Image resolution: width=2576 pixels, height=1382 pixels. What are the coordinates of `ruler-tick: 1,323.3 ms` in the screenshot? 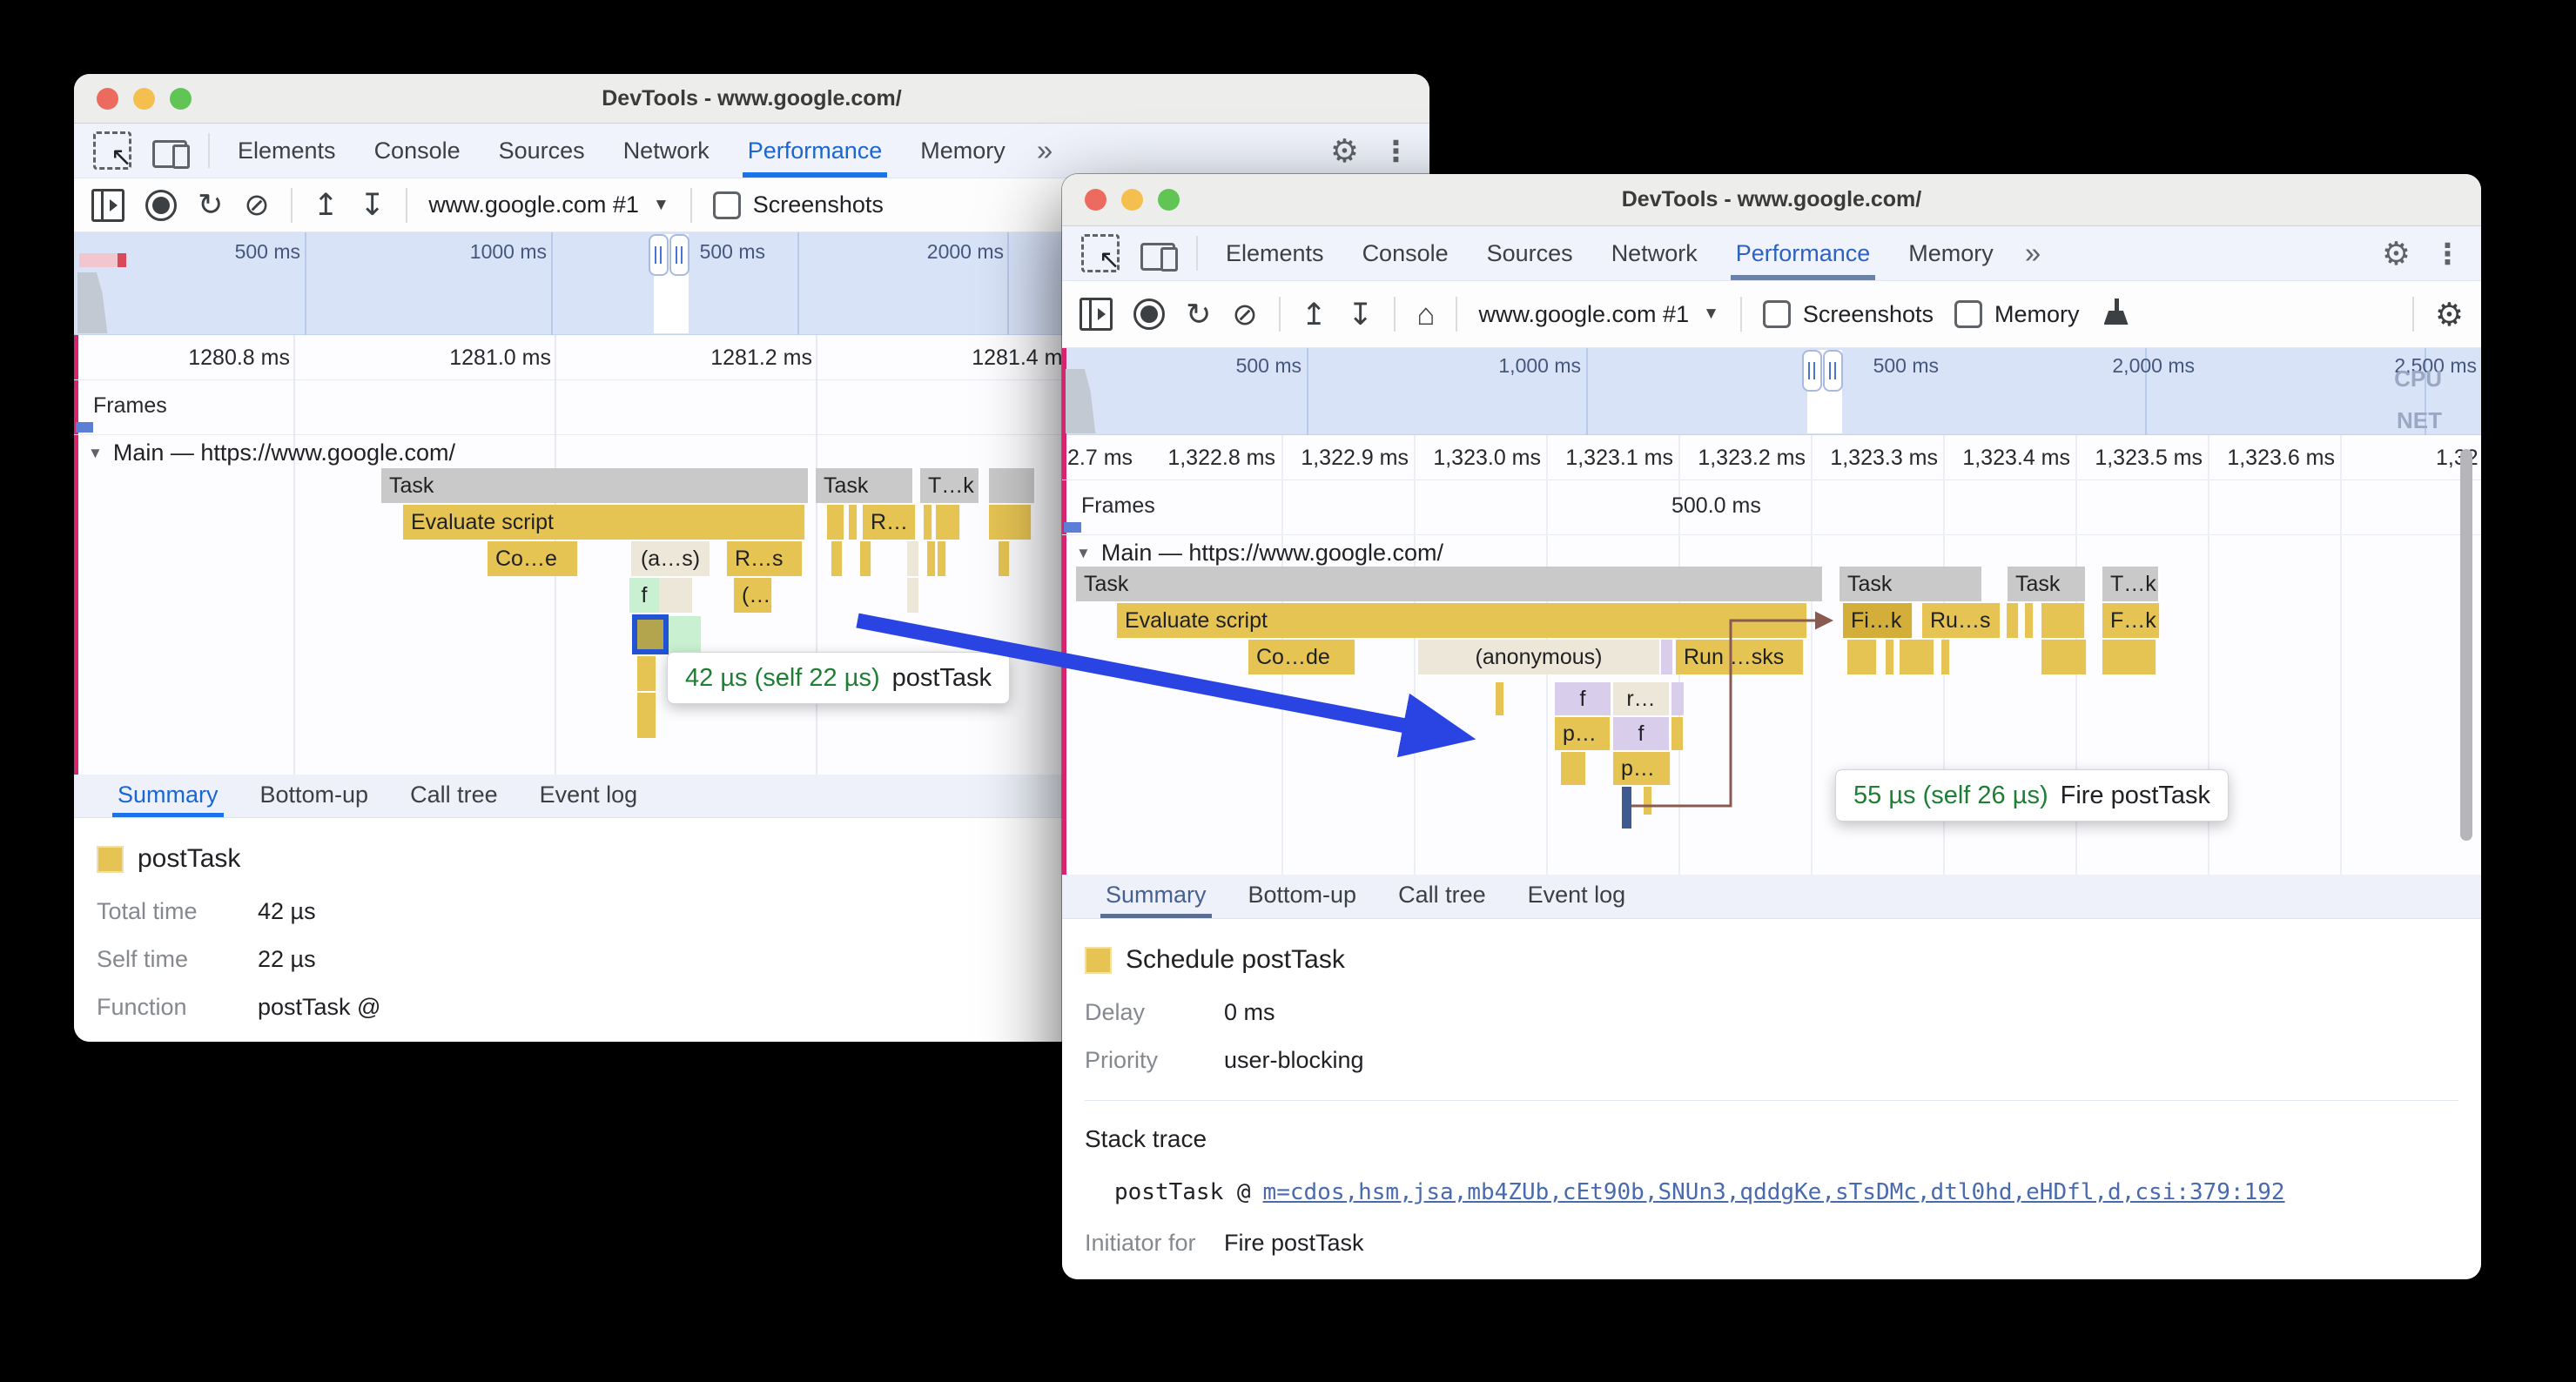 It's located at (1884, 458).